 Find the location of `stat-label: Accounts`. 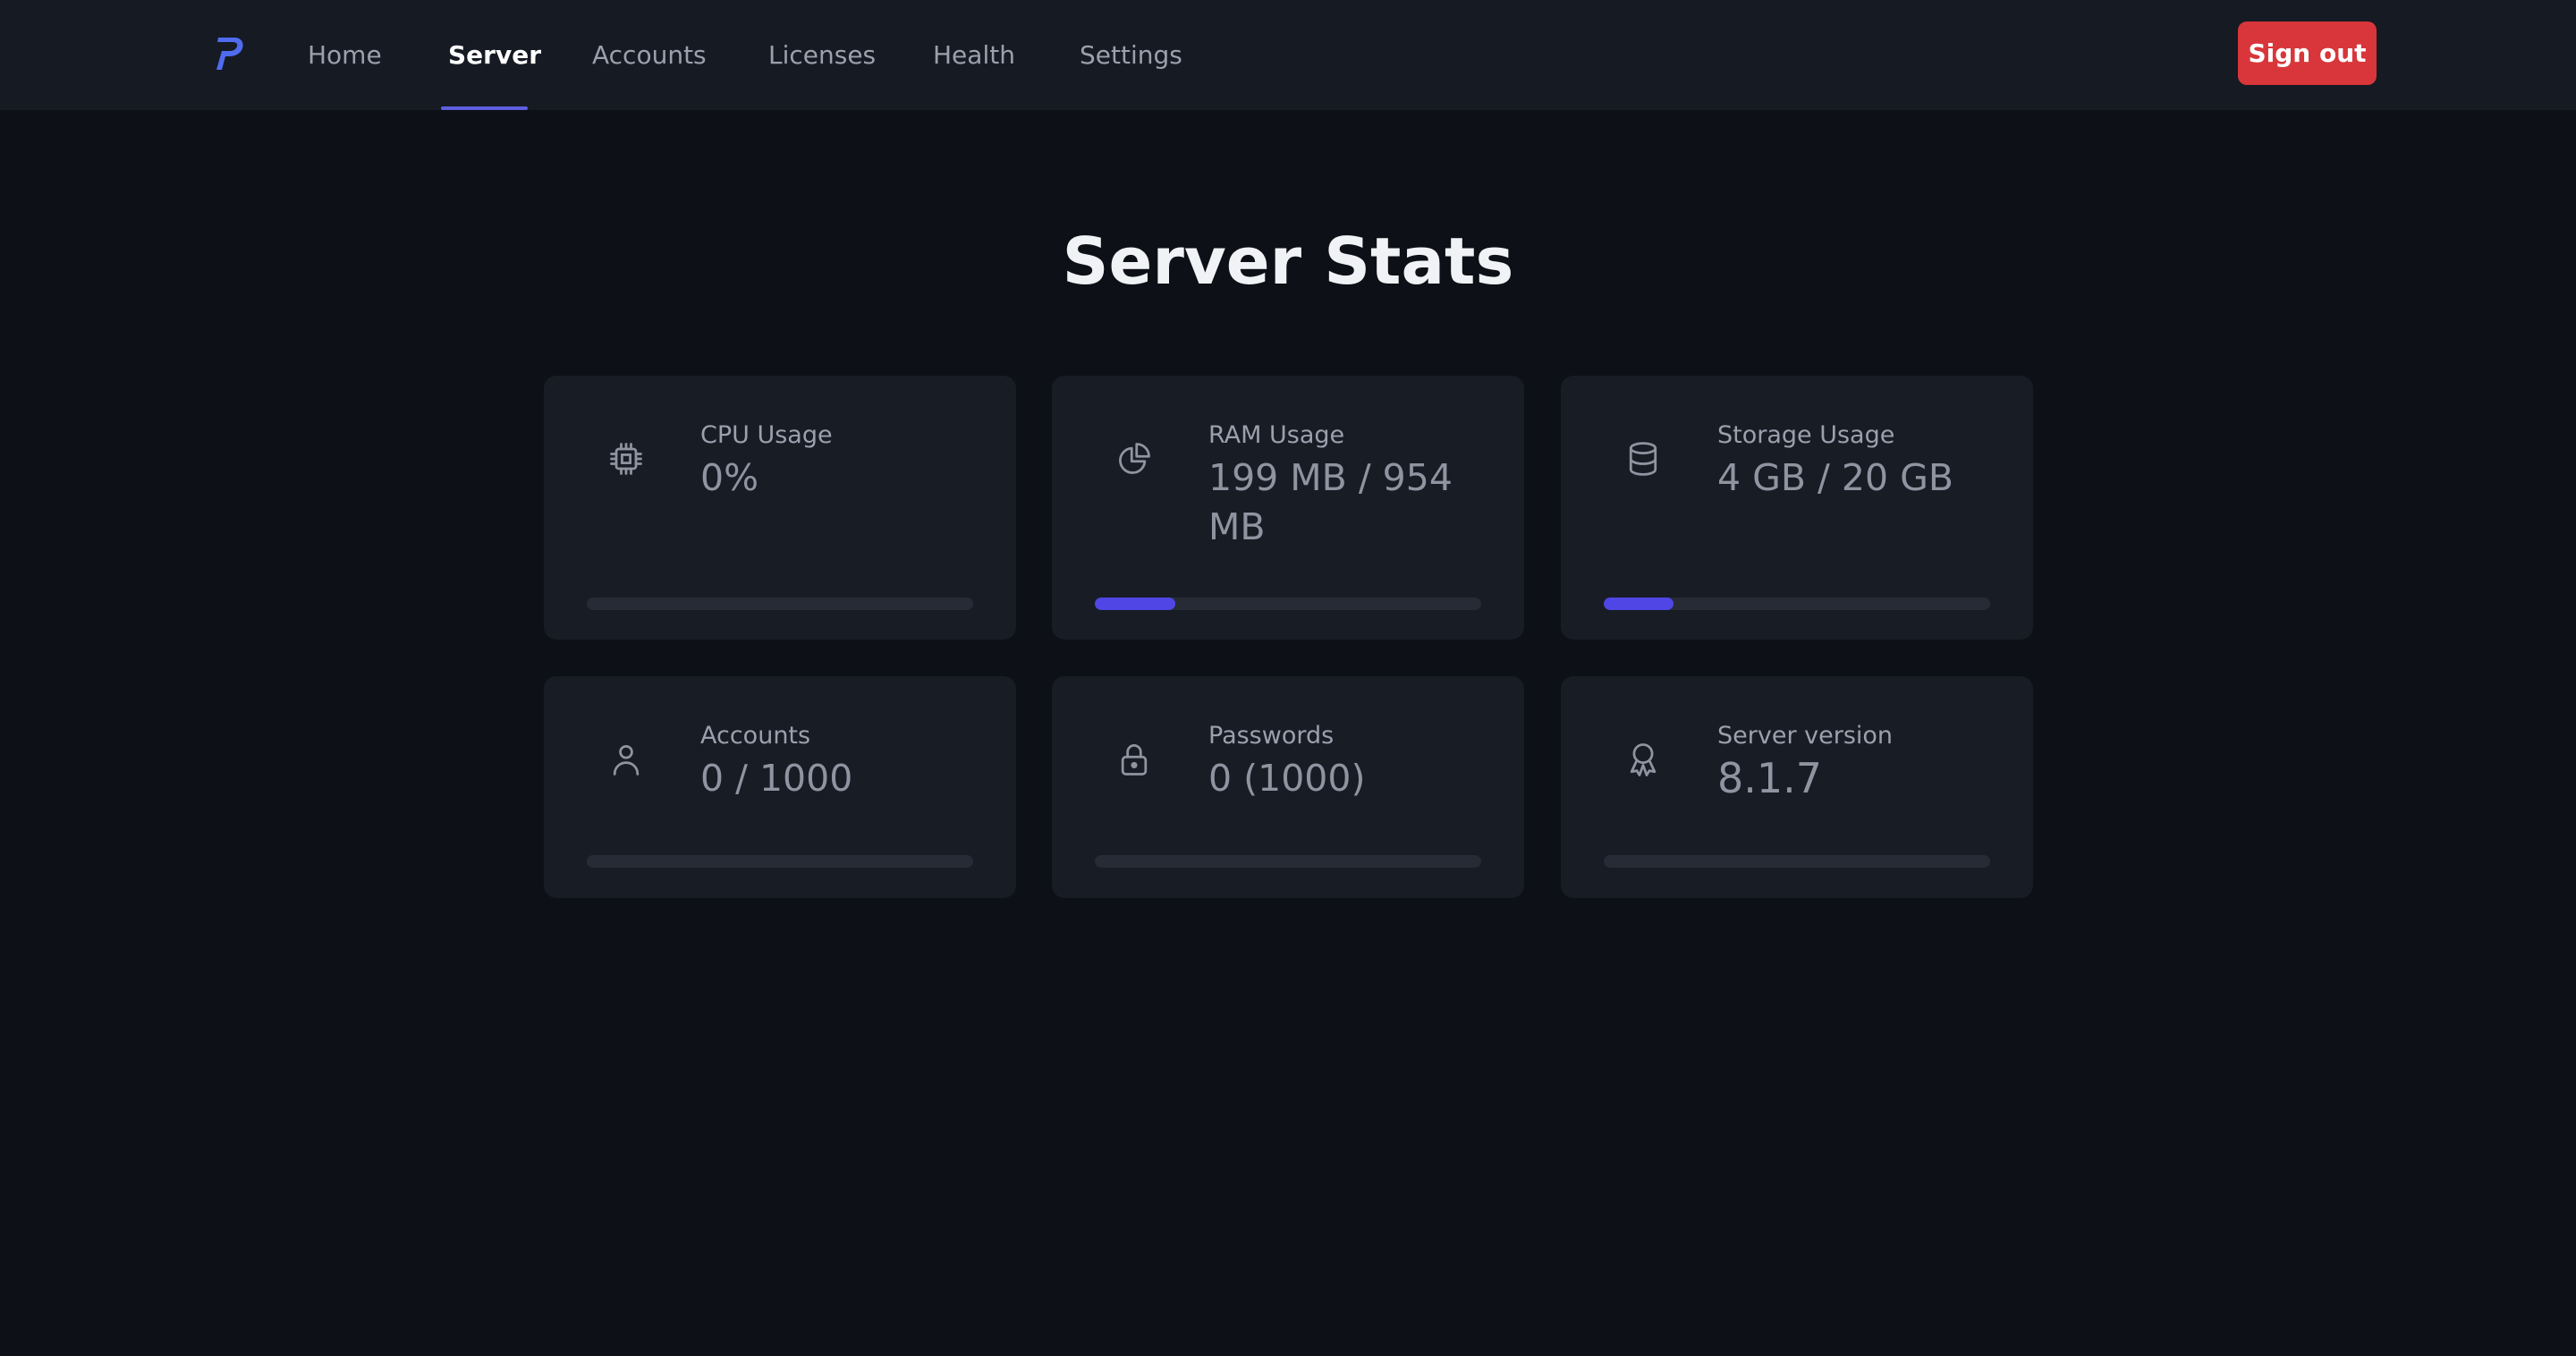

stat-label: Accounts is located at coordinates (755, 736).